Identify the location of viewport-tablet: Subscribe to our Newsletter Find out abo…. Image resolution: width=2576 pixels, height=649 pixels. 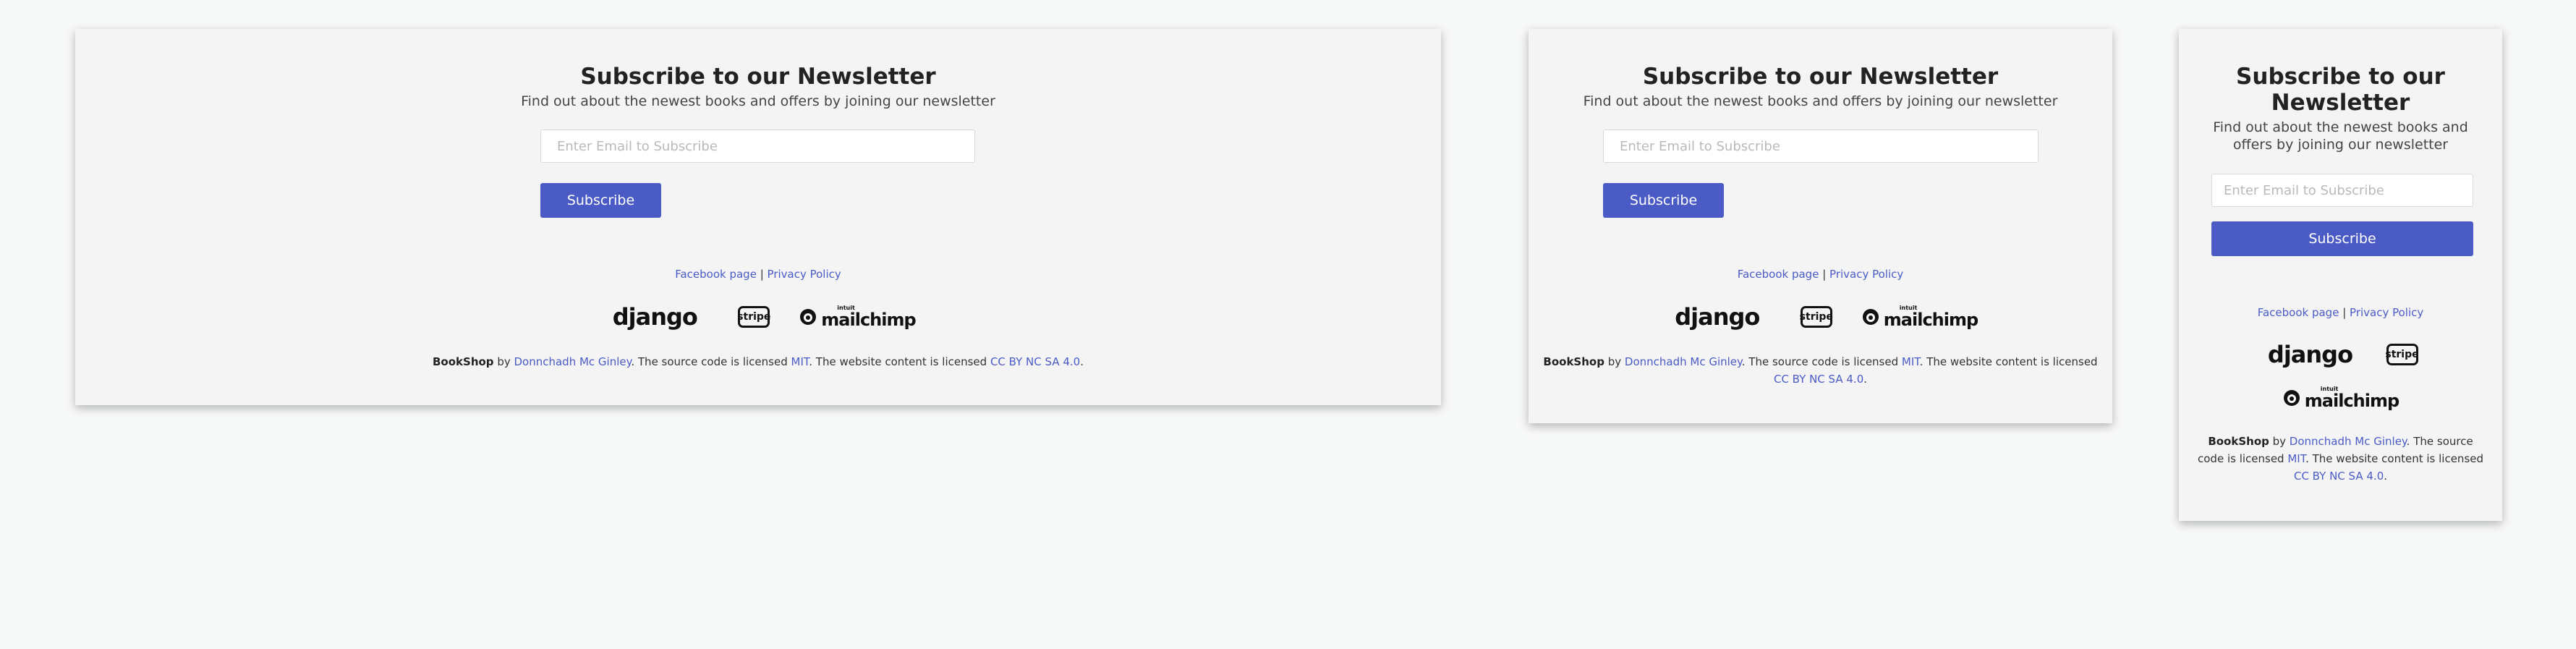
(1820, 226).